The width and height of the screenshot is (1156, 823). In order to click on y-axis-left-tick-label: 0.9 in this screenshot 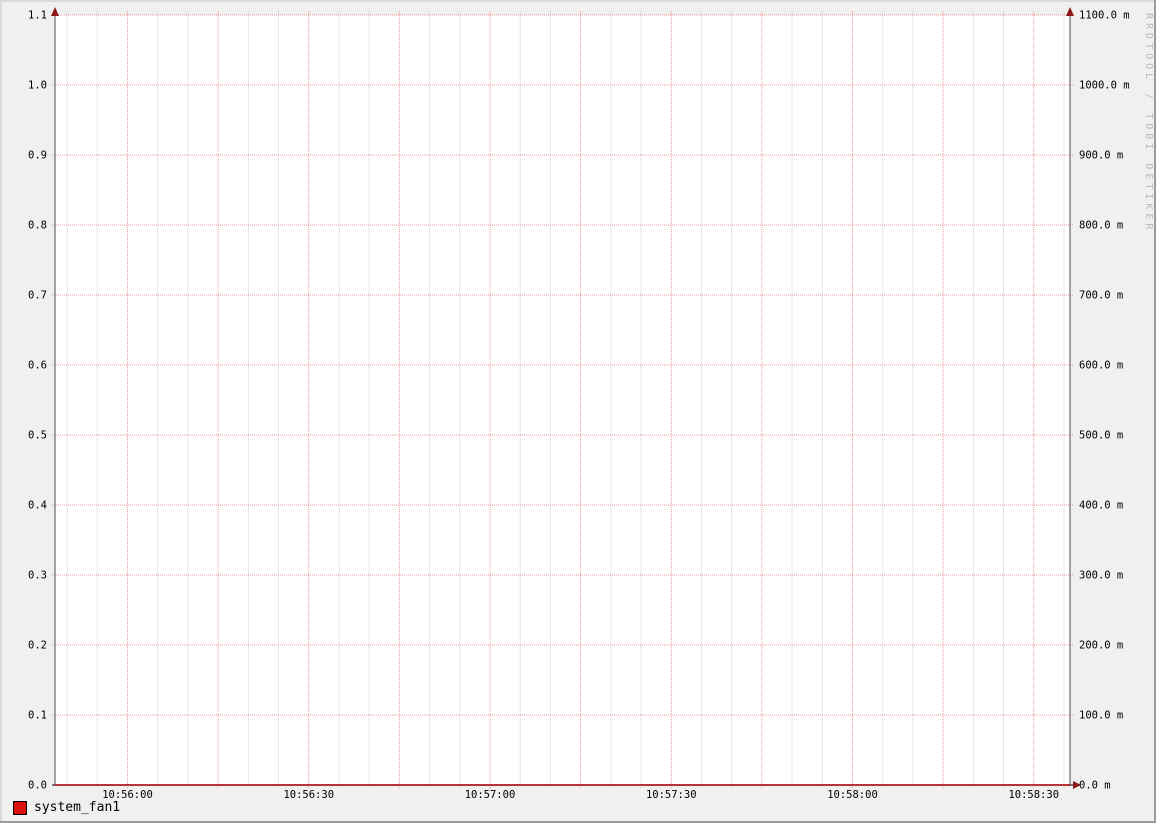, I will do `click(37, 156)`.